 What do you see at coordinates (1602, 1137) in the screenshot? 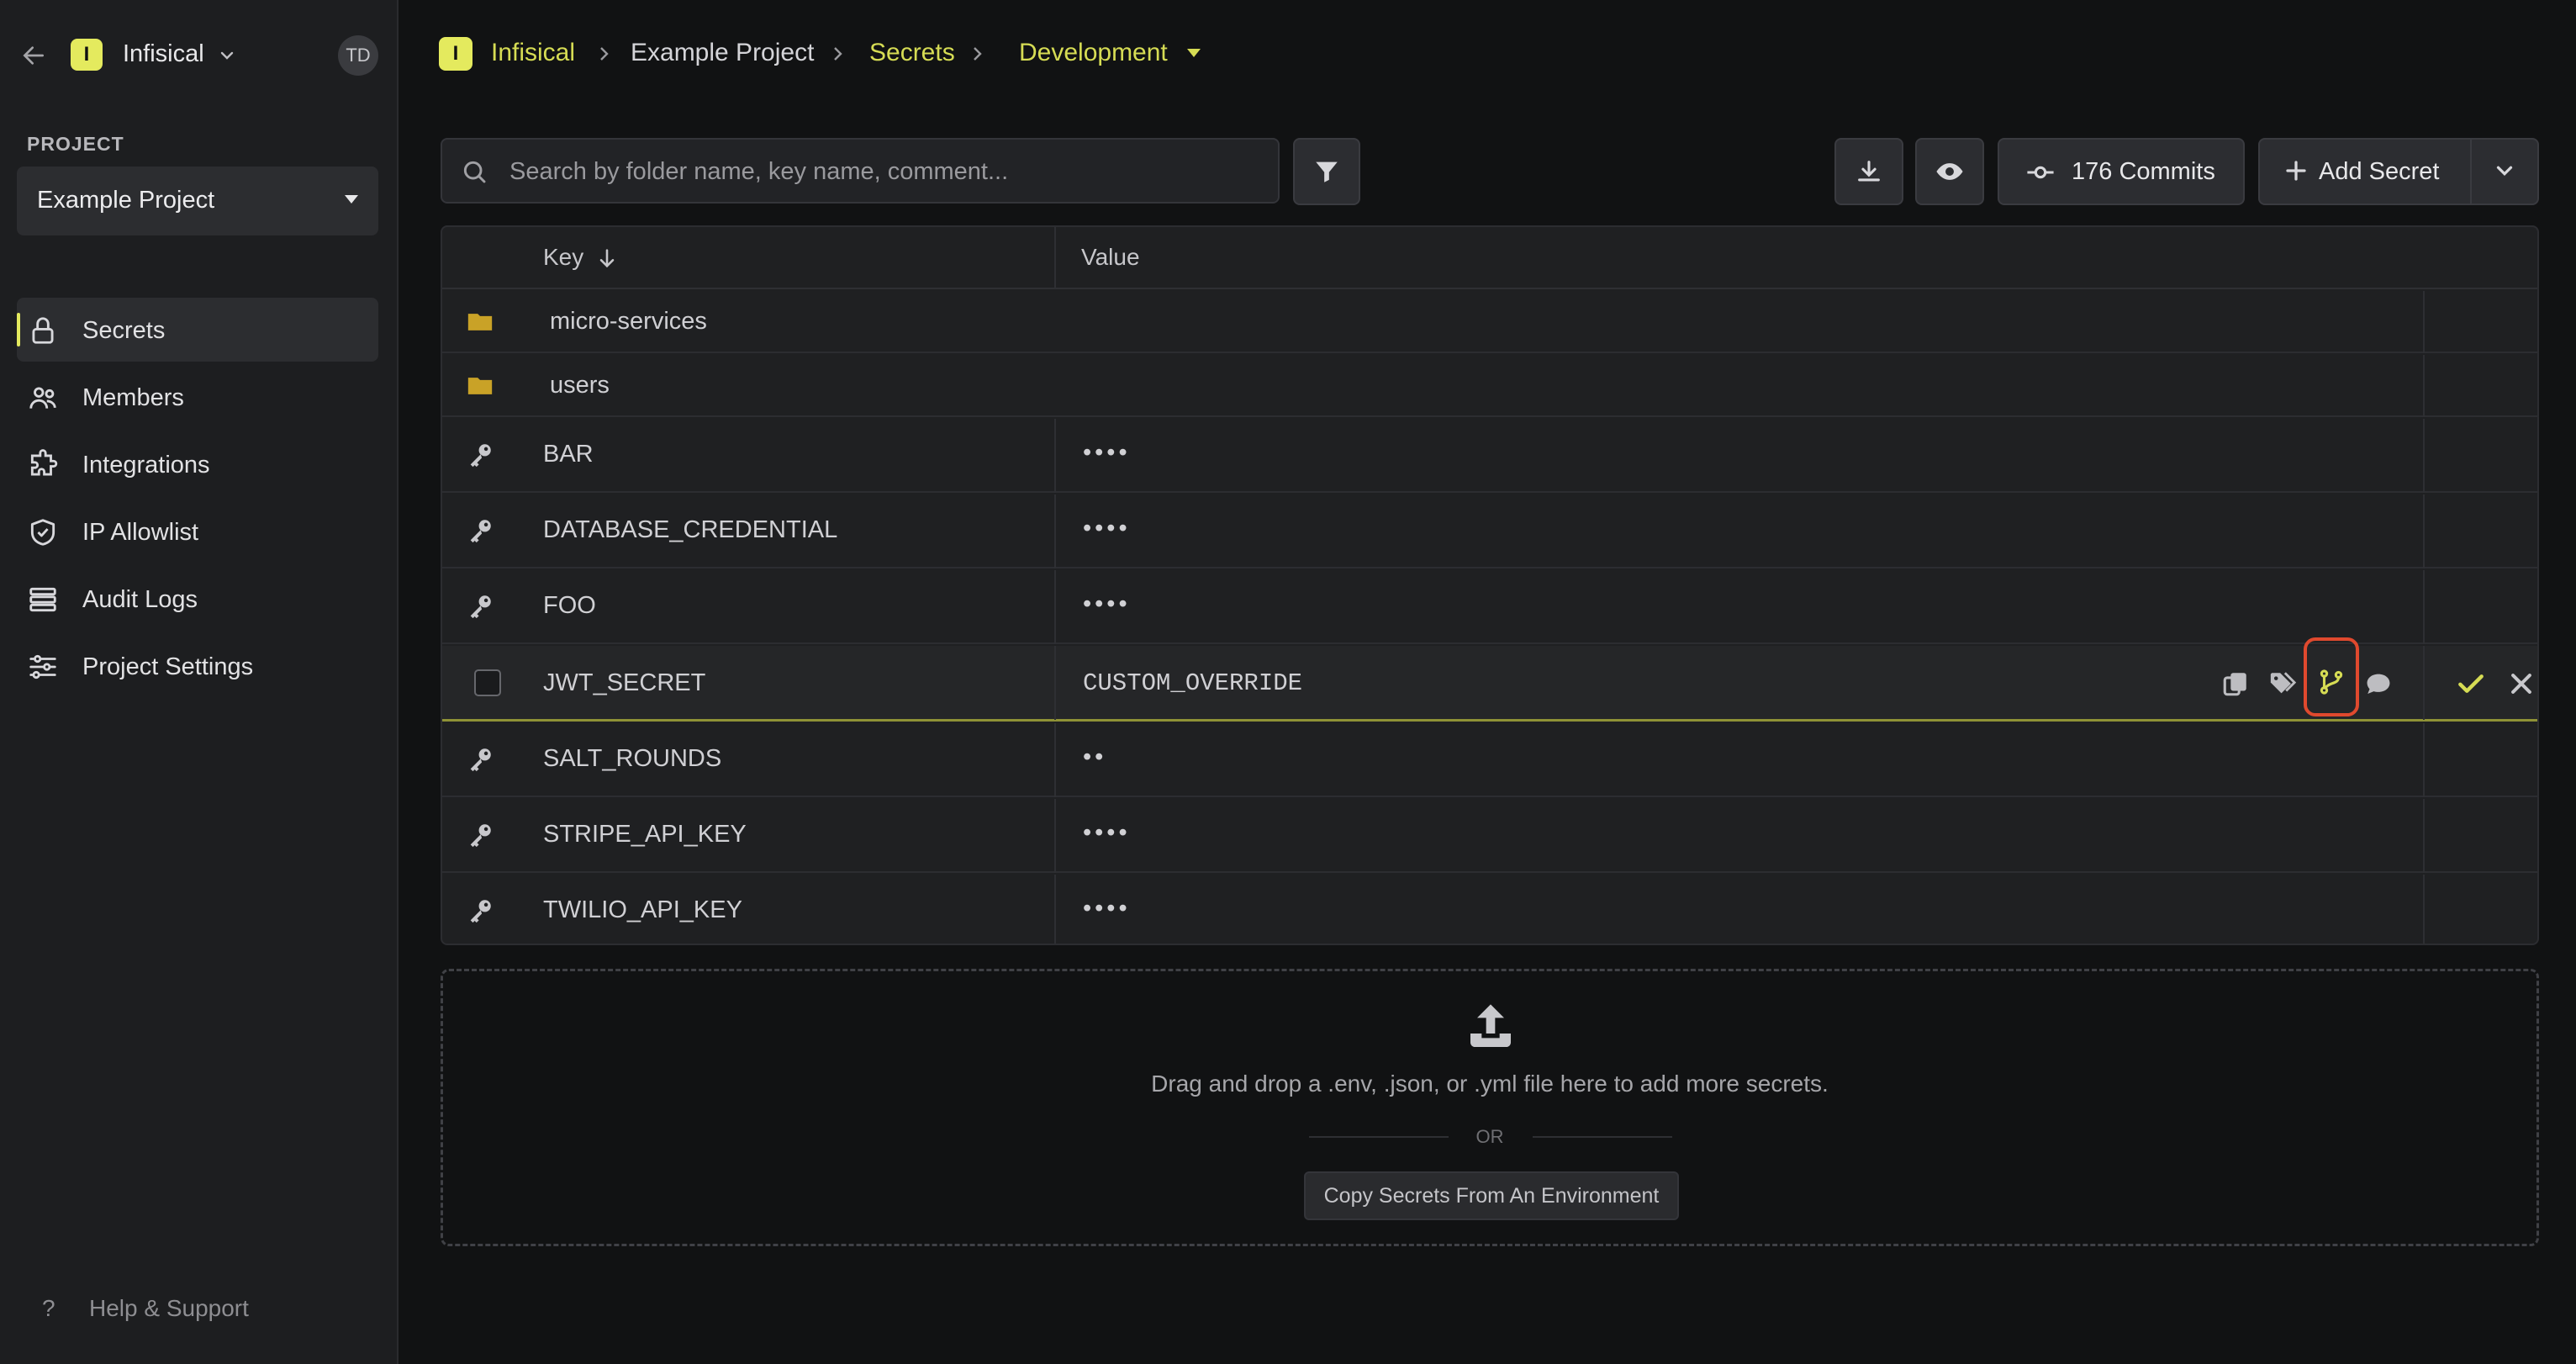
I see `divider-line` at bounding box center [1602, 1137].